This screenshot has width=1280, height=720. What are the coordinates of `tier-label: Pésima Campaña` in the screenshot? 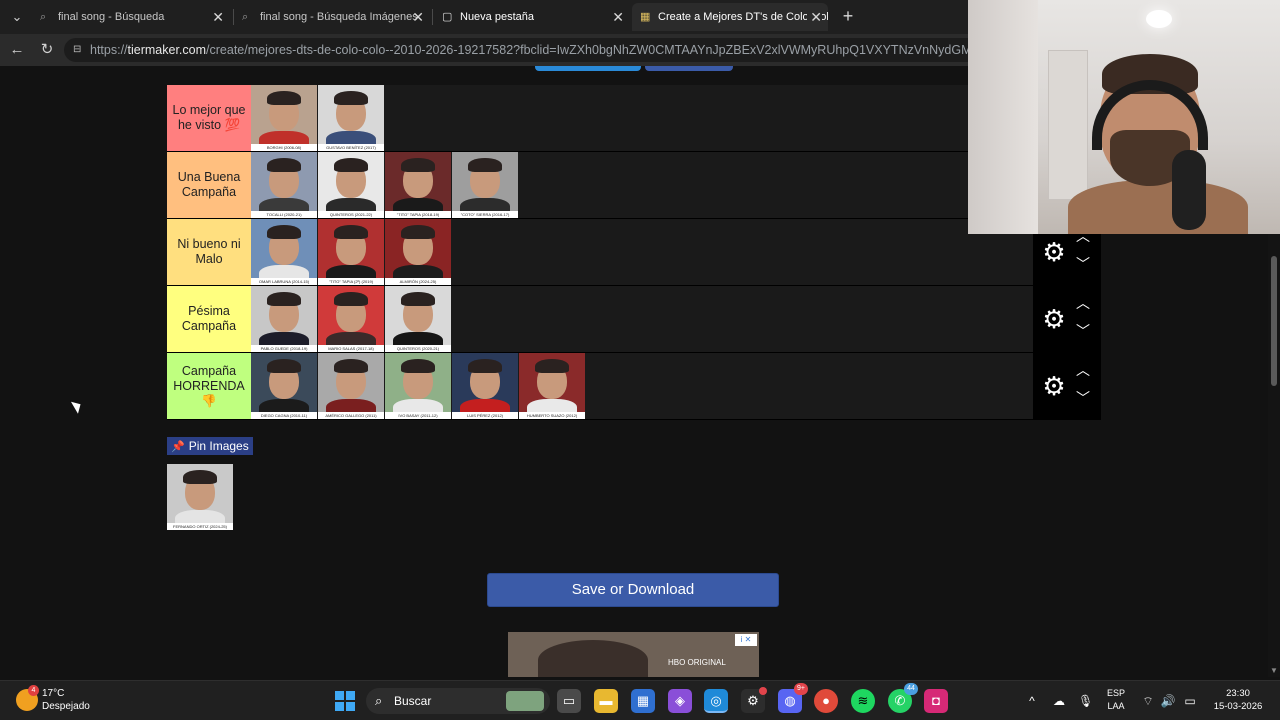 It's located at (209, 319).